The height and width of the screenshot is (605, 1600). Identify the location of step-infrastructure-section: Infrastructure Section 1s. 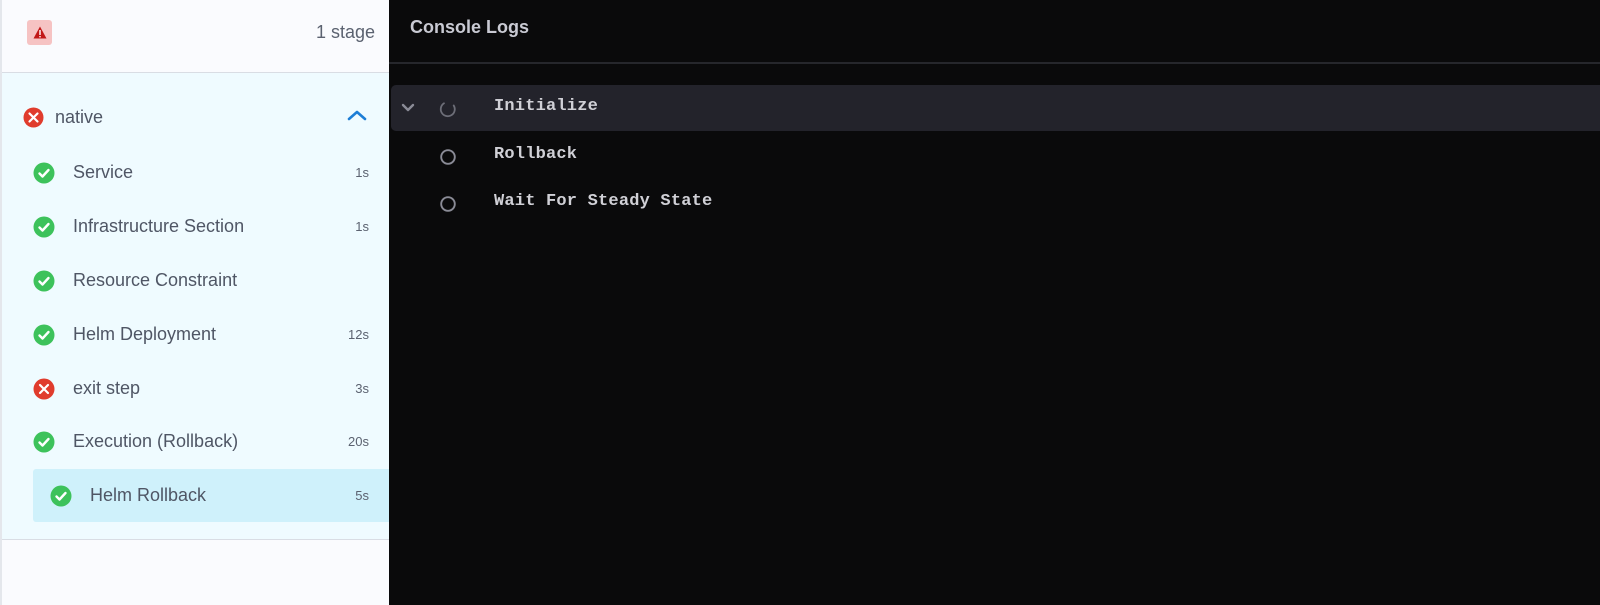
(196, 226).